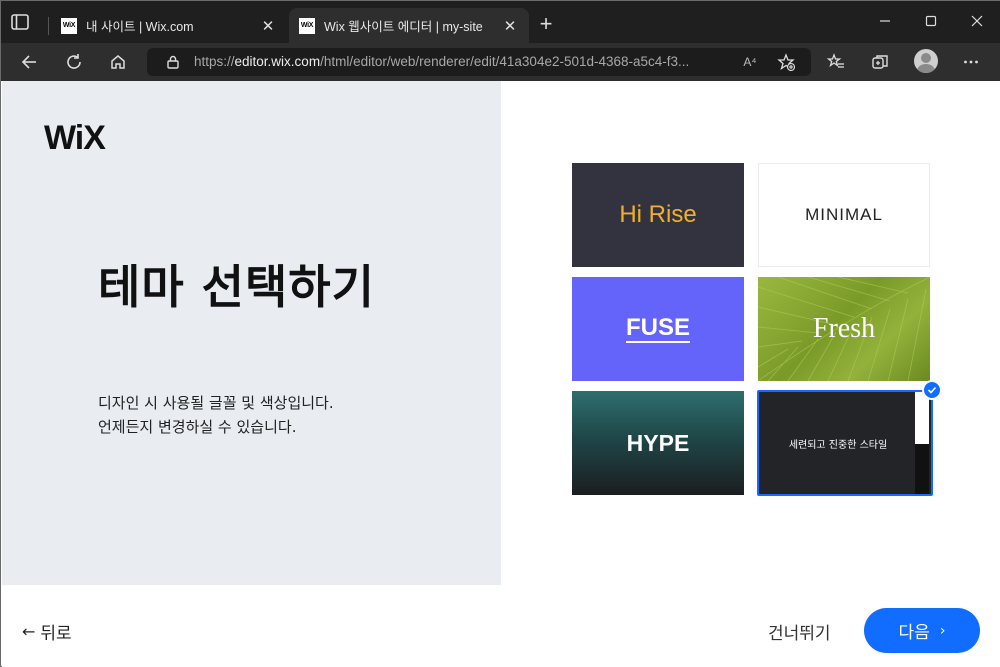 This screenshot has height=667, width=1000. What do you see at coordinates (48, 26) in the screenshot?
I see `tab-separator` at bounding box center [48, 26].